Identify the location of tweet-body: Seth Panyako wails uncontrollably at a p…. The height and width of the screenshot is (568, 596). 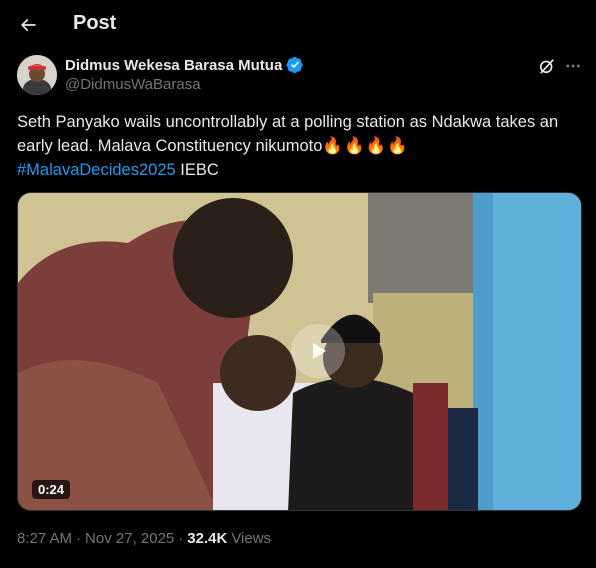
(288, 134).